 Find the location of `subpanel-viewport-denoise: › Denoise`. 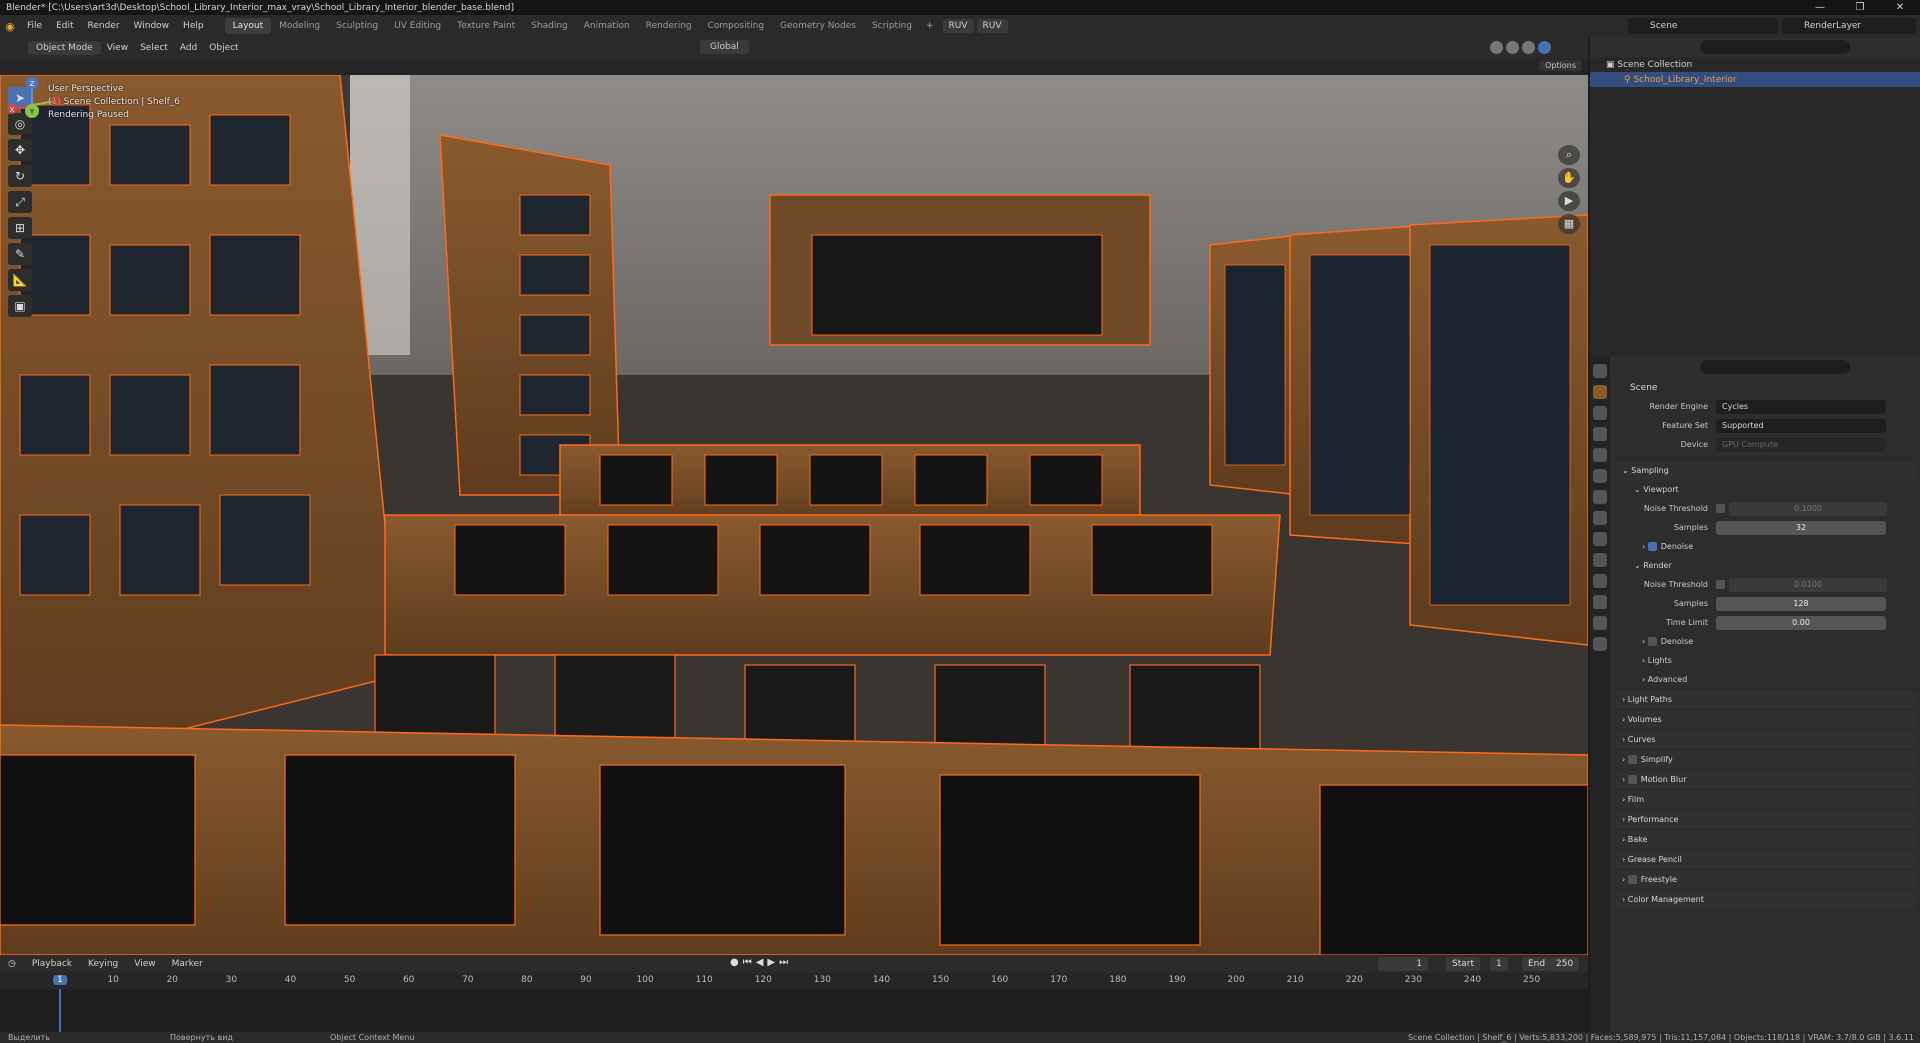

subpanel-viewport-denoise: › Denoise is located at coordinates (1766, 546).